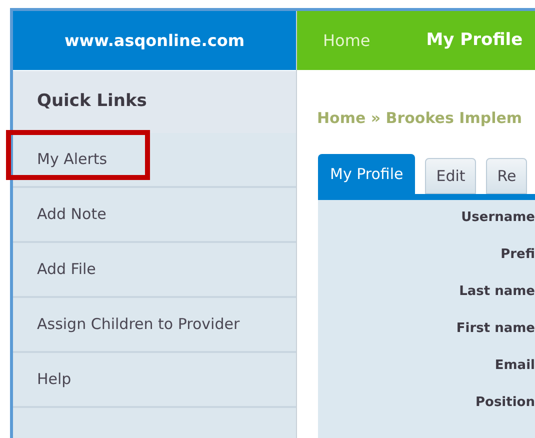 The width and height of the screenshot is (535, 438). What do you see at coordinates (419, 118) in the screenshot?
I see `breadcrumb: Home » Brookes Implem` at bounding box center [419, 118].